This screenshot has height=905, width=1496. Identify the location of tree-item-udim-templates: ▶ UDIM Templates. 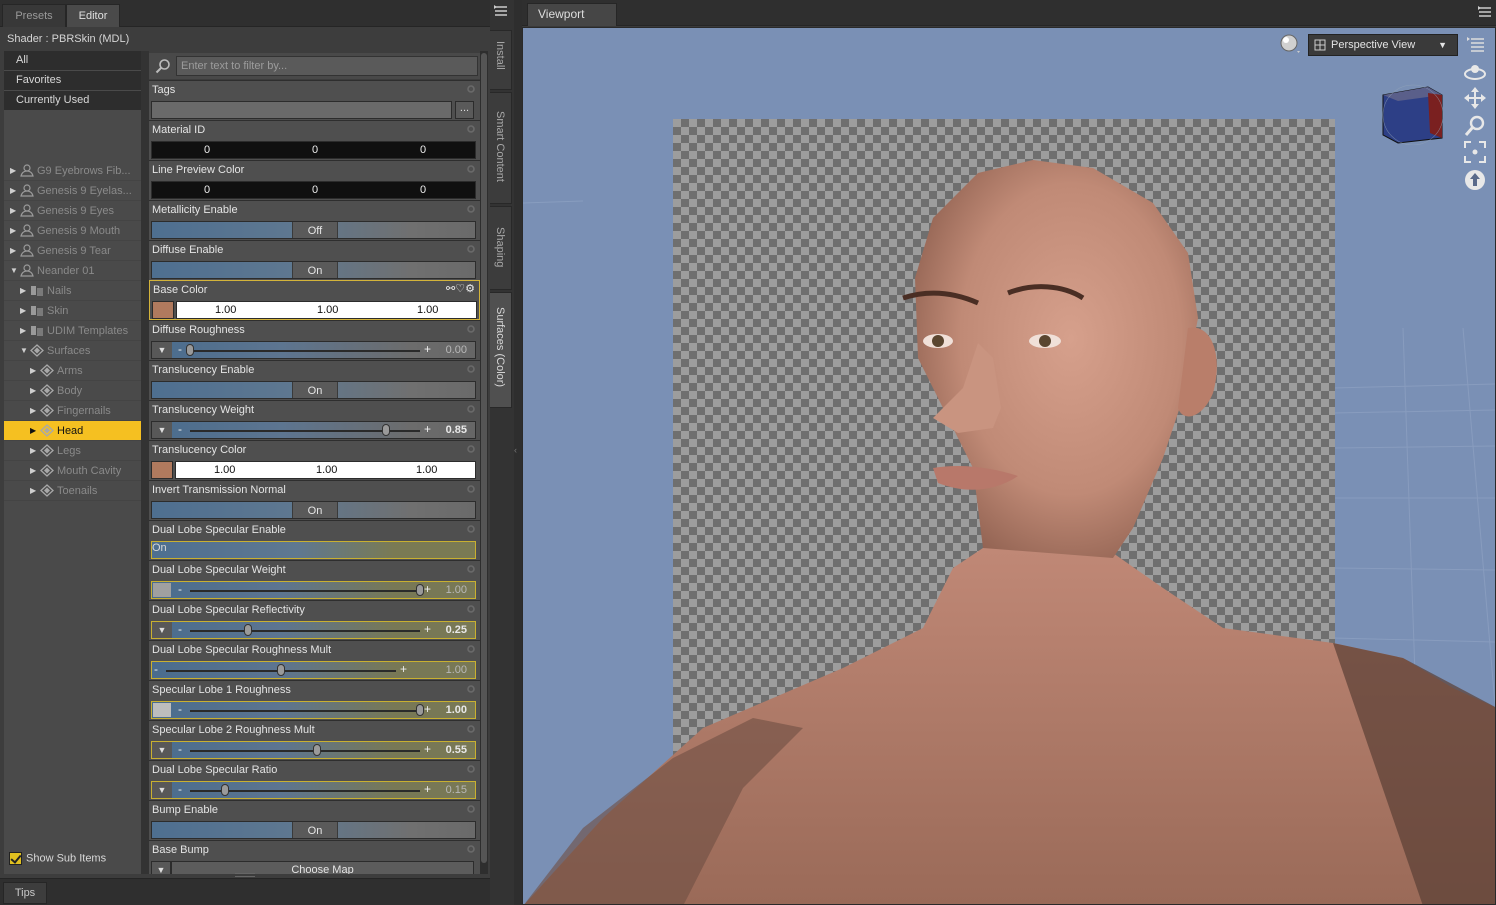
(72, 331).